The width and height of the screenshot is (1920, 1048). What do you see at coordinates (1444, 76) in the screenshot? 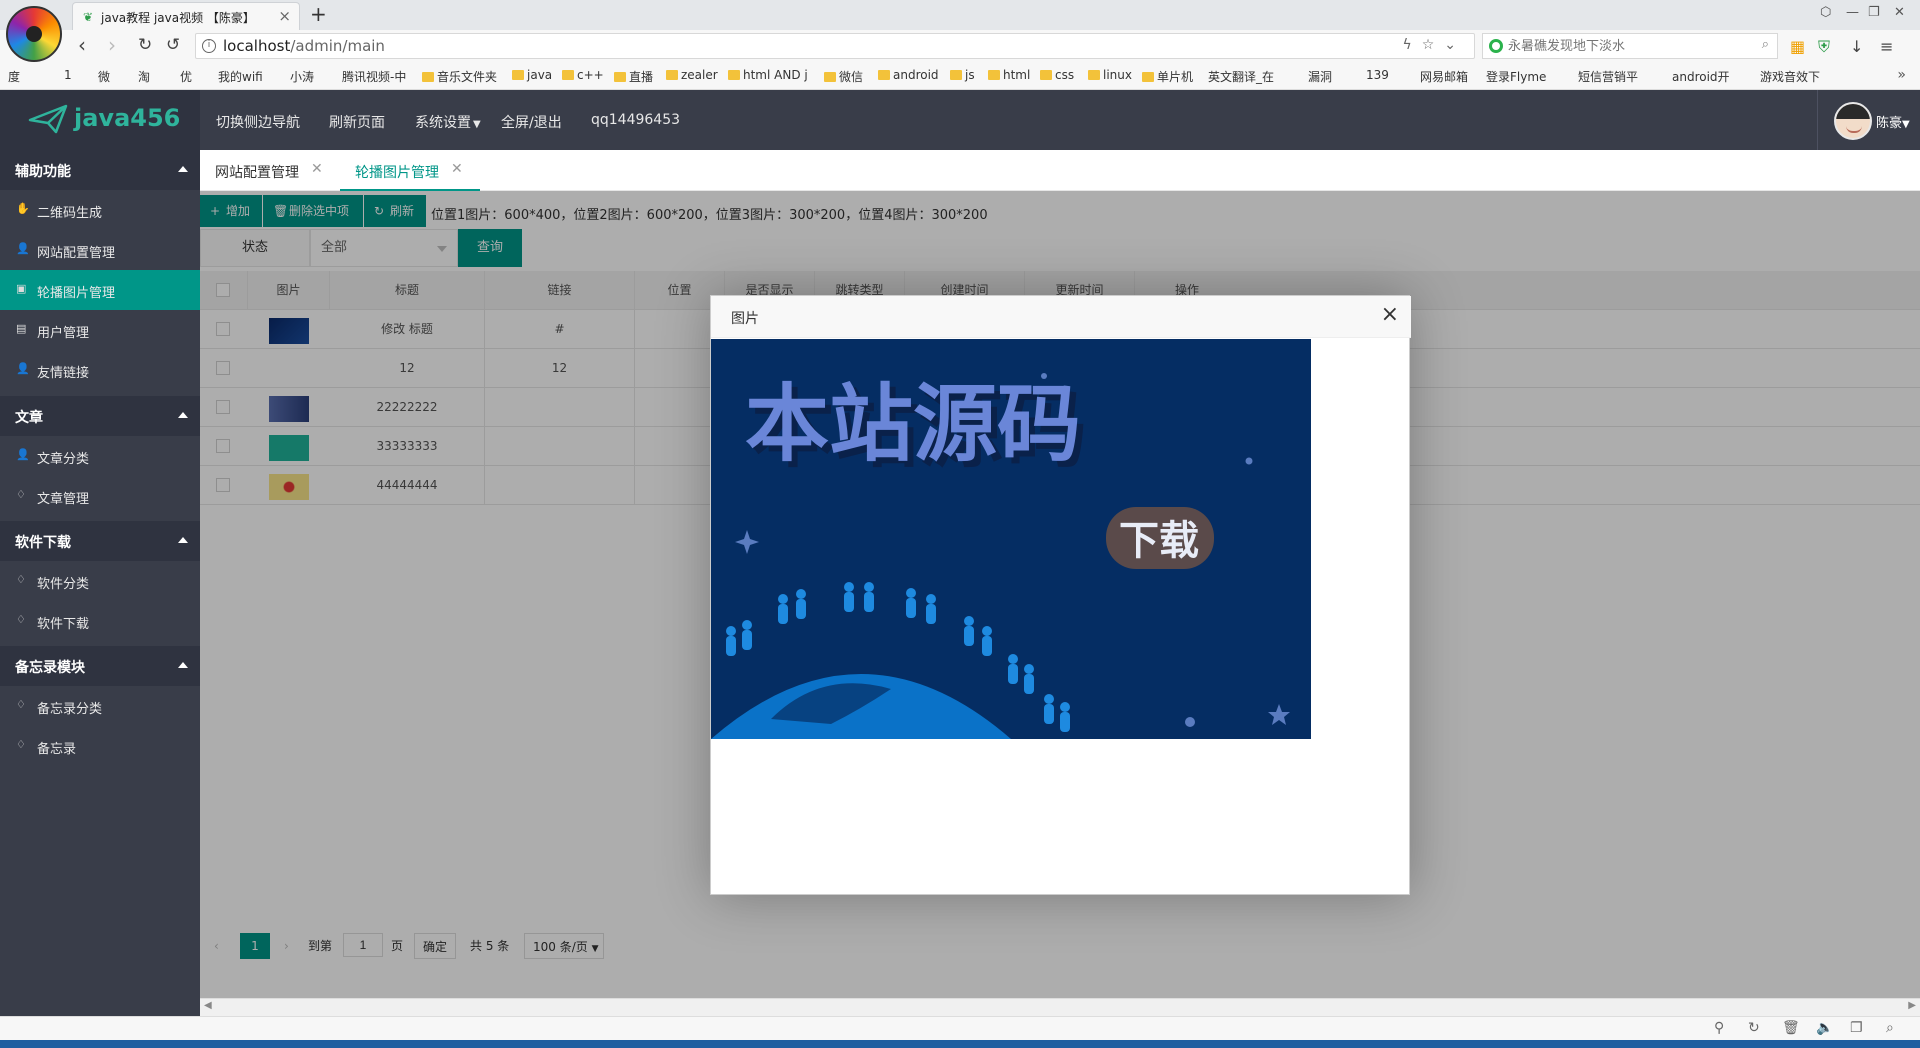
I see `bookmark: 网易邮箱` at bounding box center [1444, 76].